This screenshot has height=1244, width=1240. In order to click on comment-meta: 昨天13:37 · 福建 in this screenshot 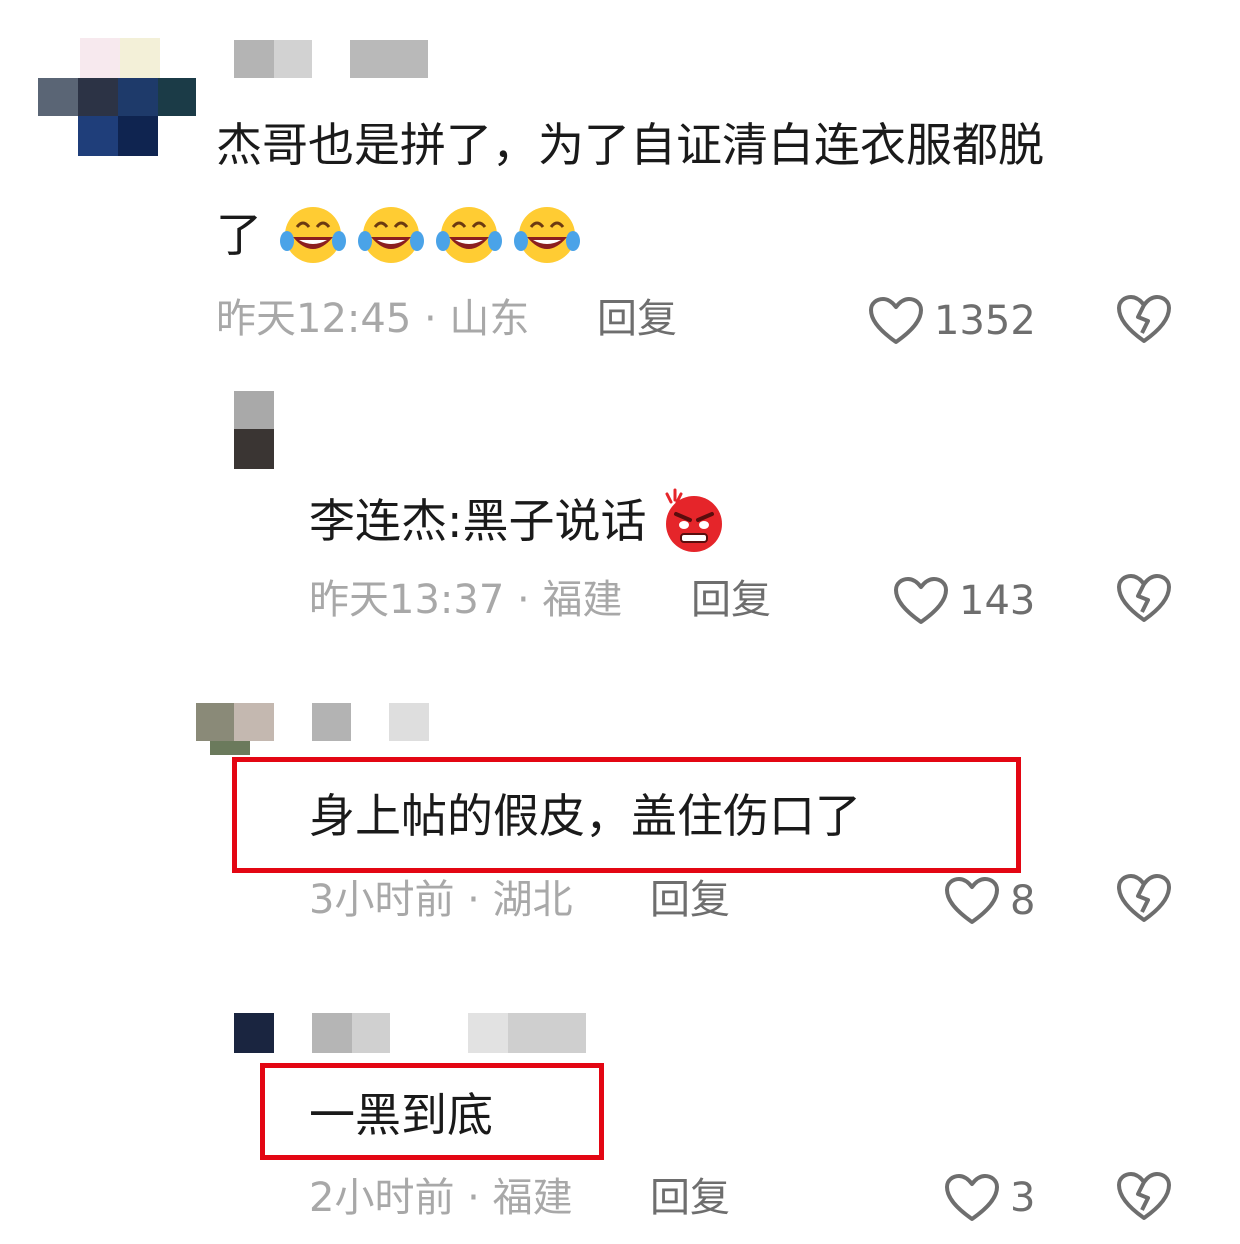, I will do `click(466, 600)`.